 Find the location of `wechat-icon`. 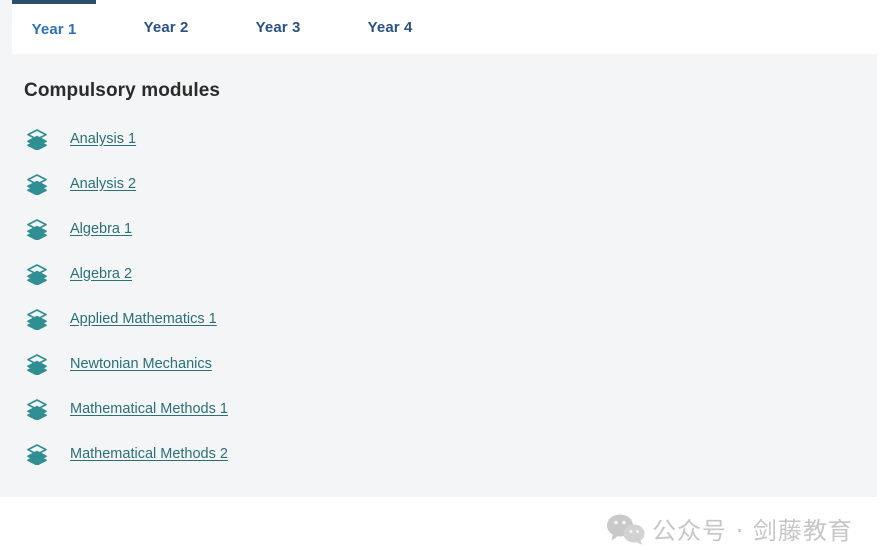

wechat-icon is located at coordinates (626, 529).